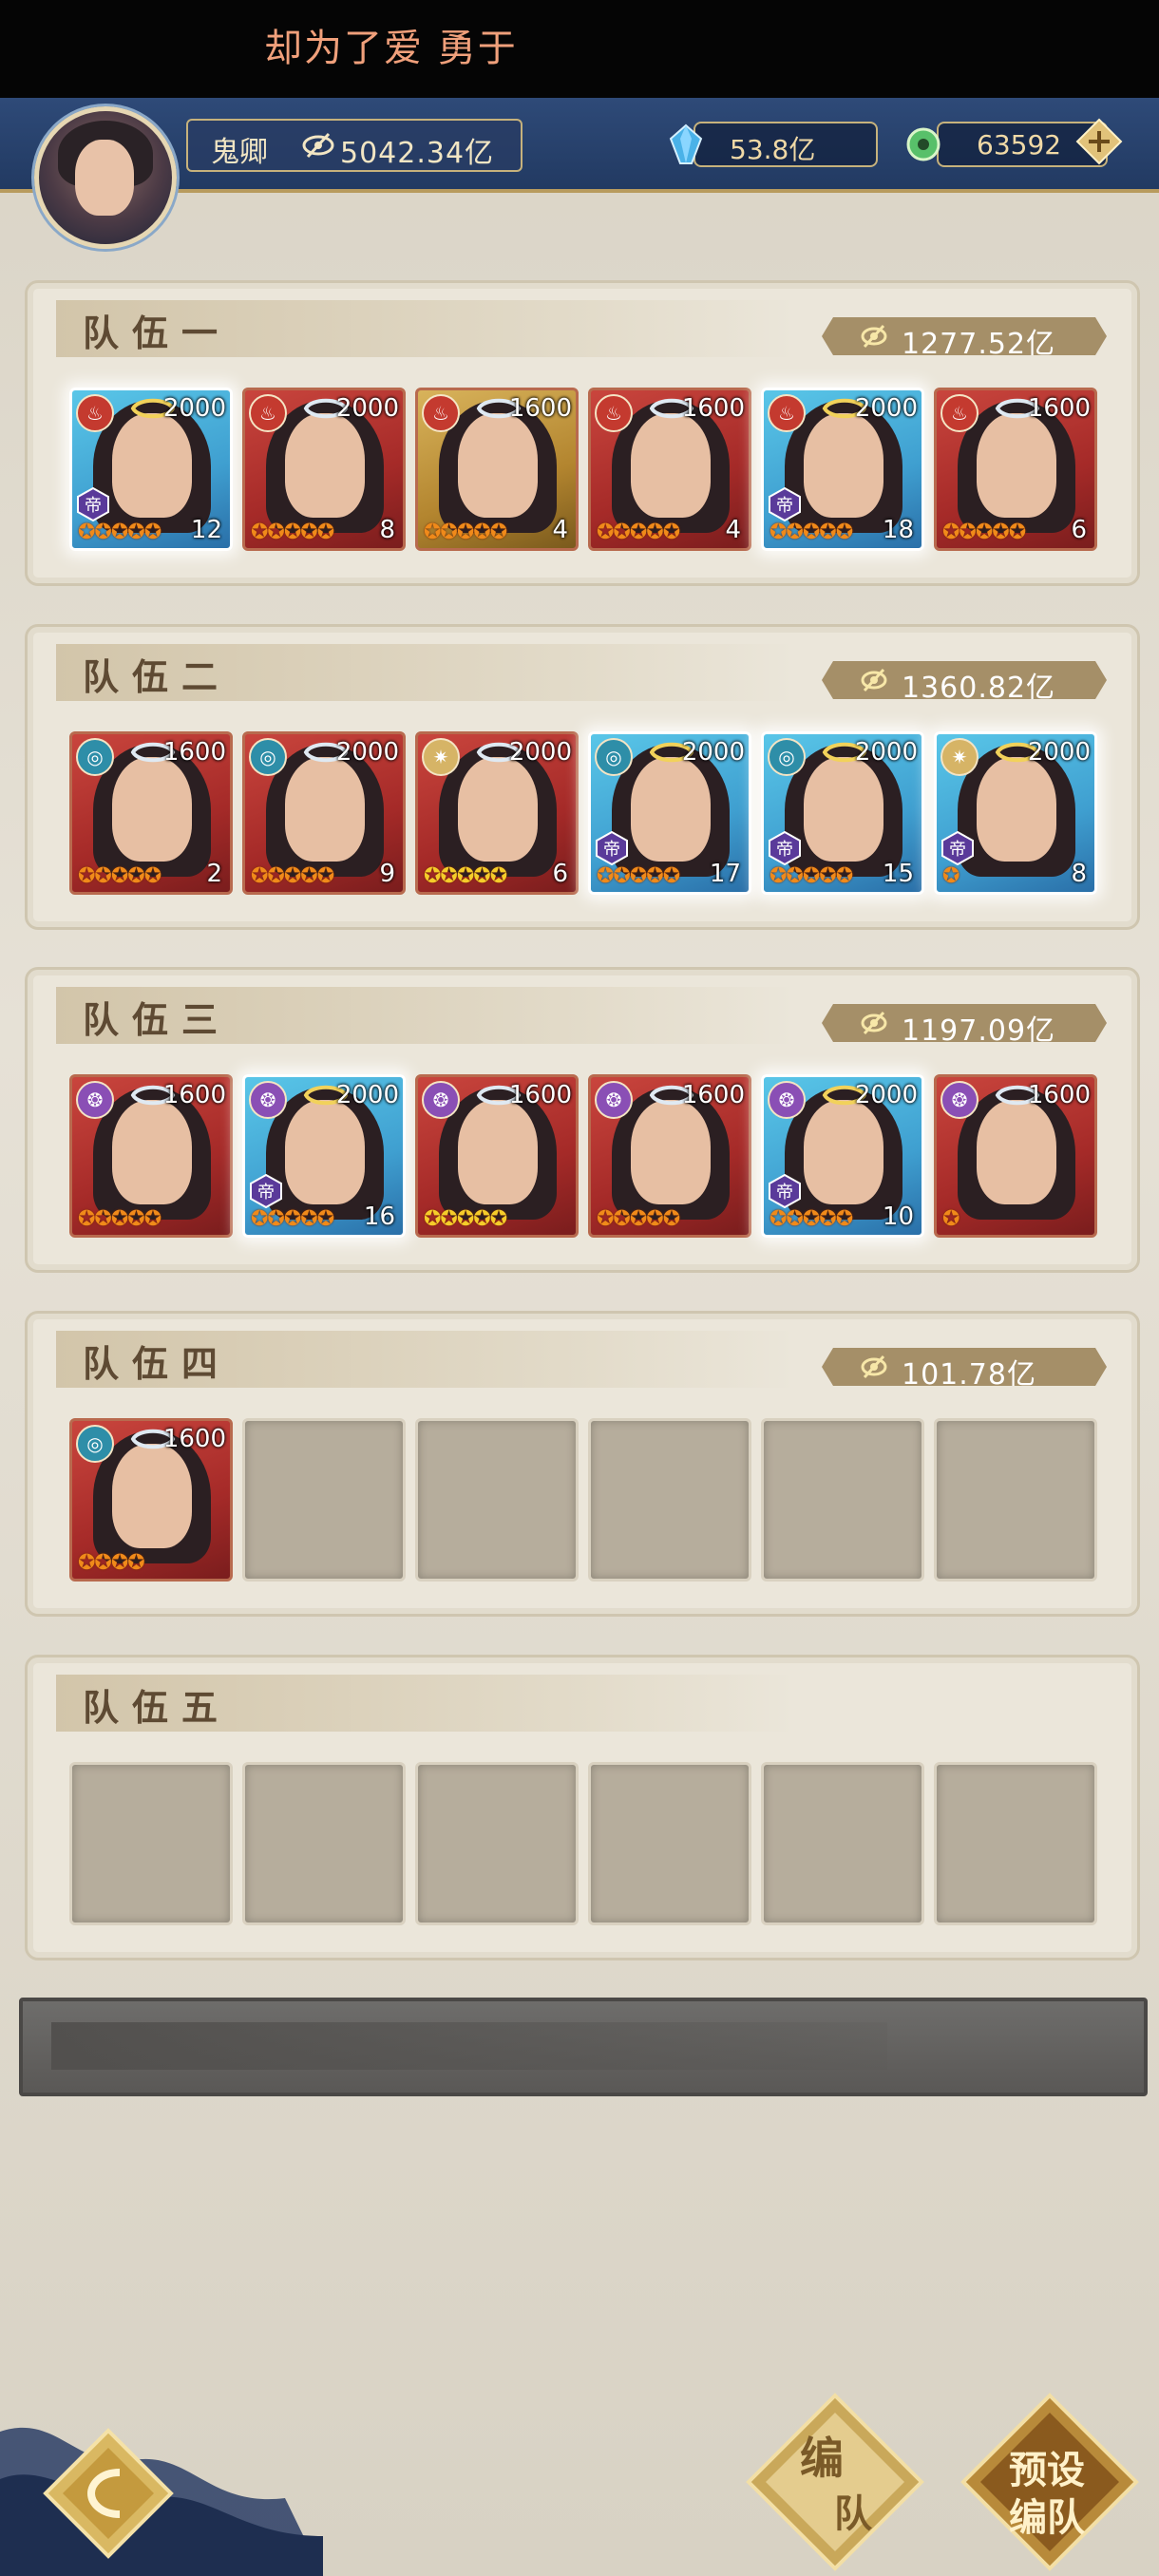 Image resolution: width=1159 pixels, height=2576 pixels. Describe the element at coordinates (898, 874) in the screenshot. I see `hero-count: 15` at that location.